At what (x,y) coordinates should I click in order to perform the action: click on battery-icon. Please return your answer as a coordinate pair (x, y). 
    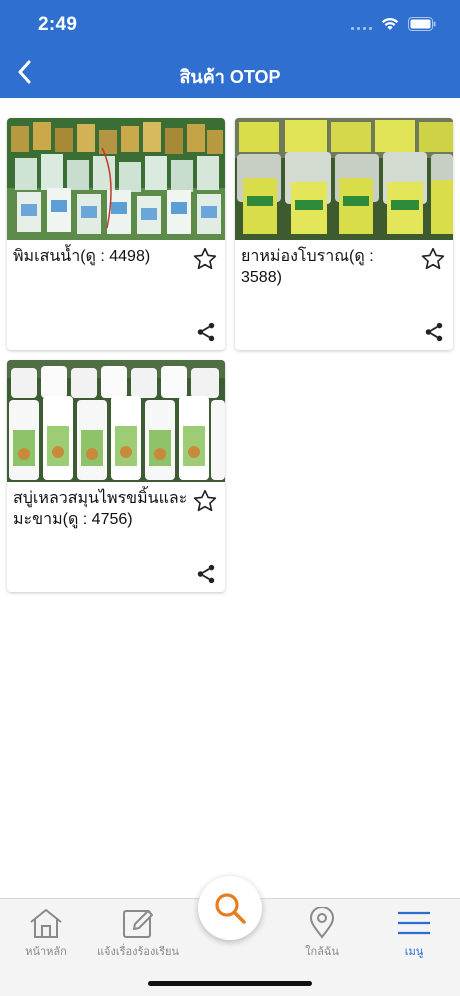
    Looking at the image, I should click on (422, 23).